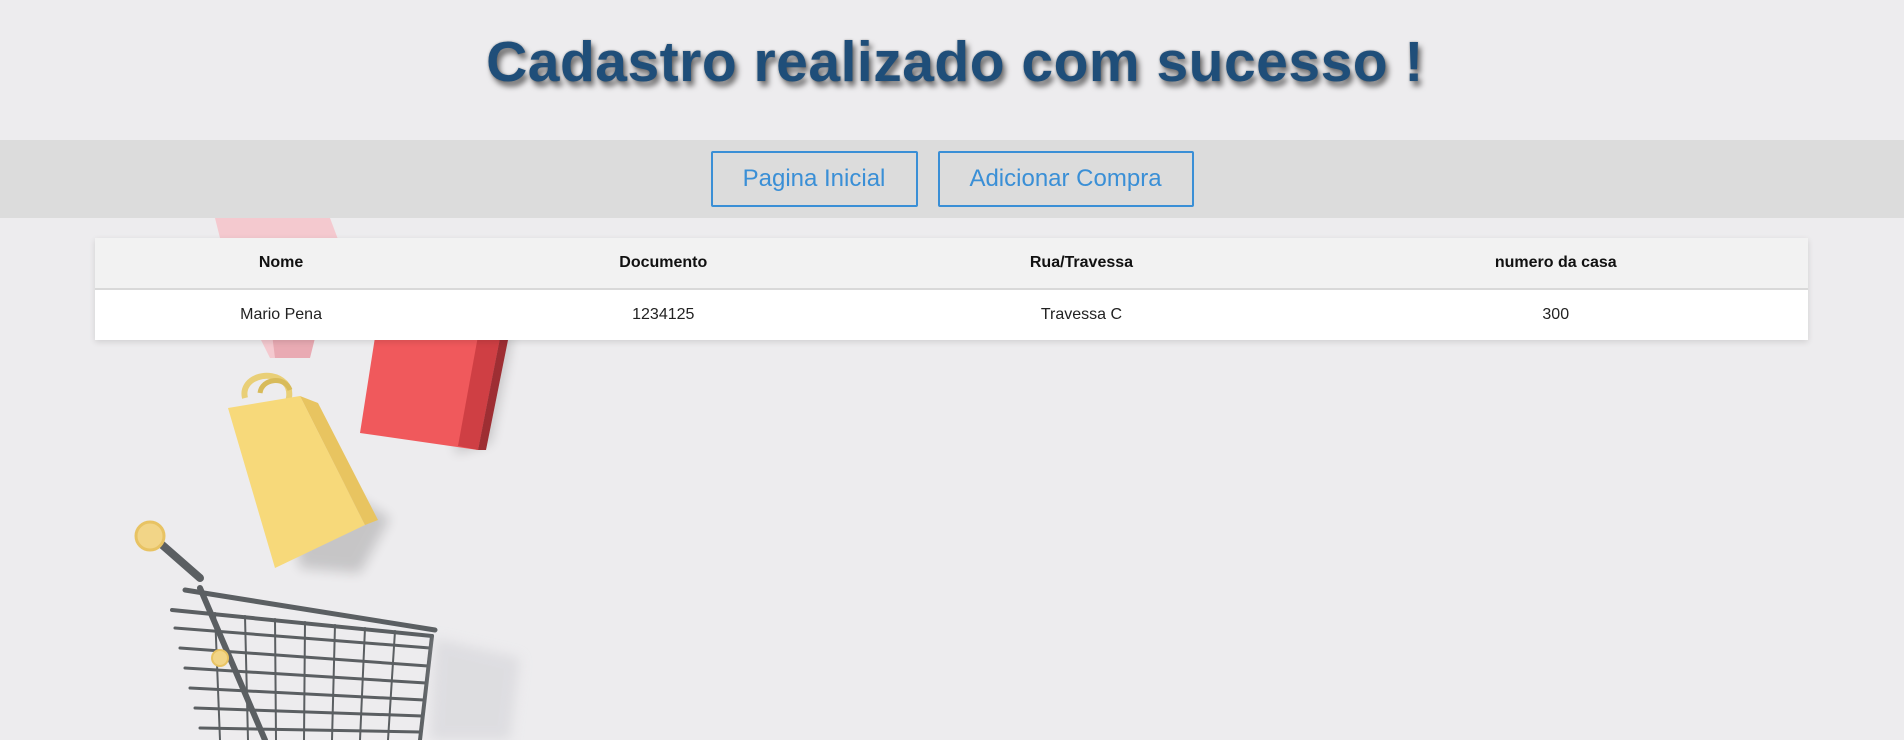  I want to click on nav-bar: Pagina Inicial Adicionar Compra, so click(952, 179).